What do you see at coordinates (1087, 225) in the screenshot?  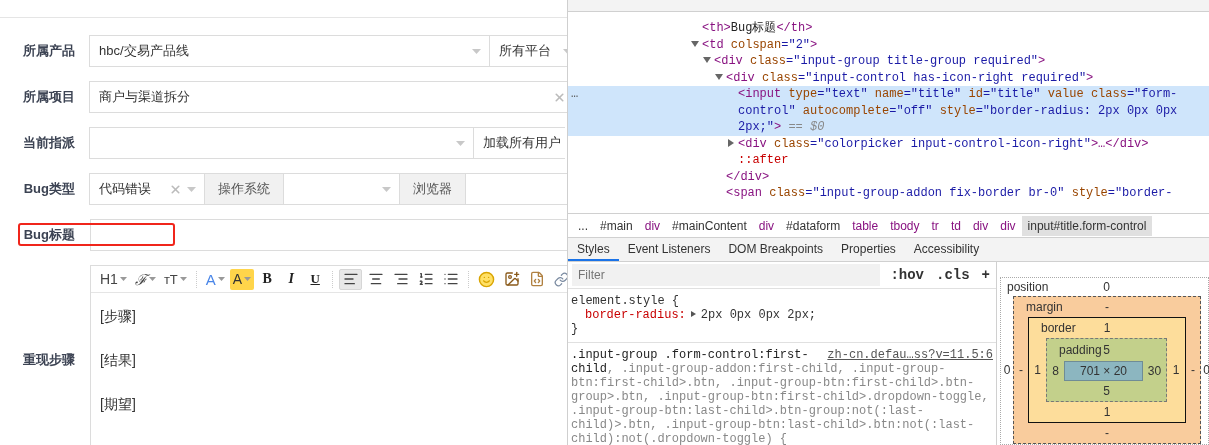 I see `breadcrumb-item: input#title.form-control` at bounding box center [1087, 225].